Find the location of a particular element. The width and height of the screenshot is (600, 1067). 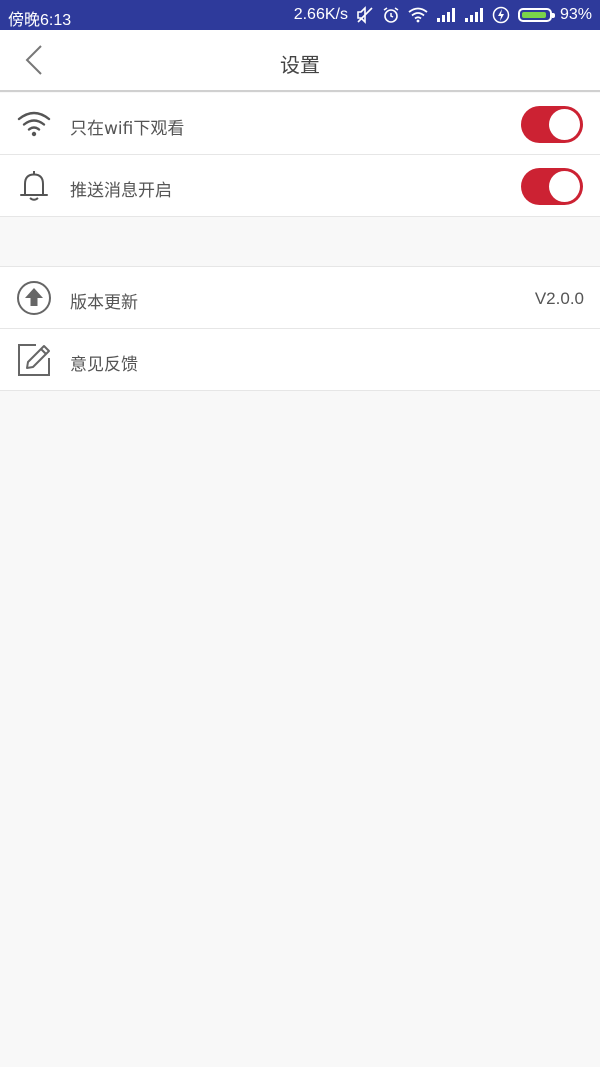

battery-fill is located at coordinates (533, 15).